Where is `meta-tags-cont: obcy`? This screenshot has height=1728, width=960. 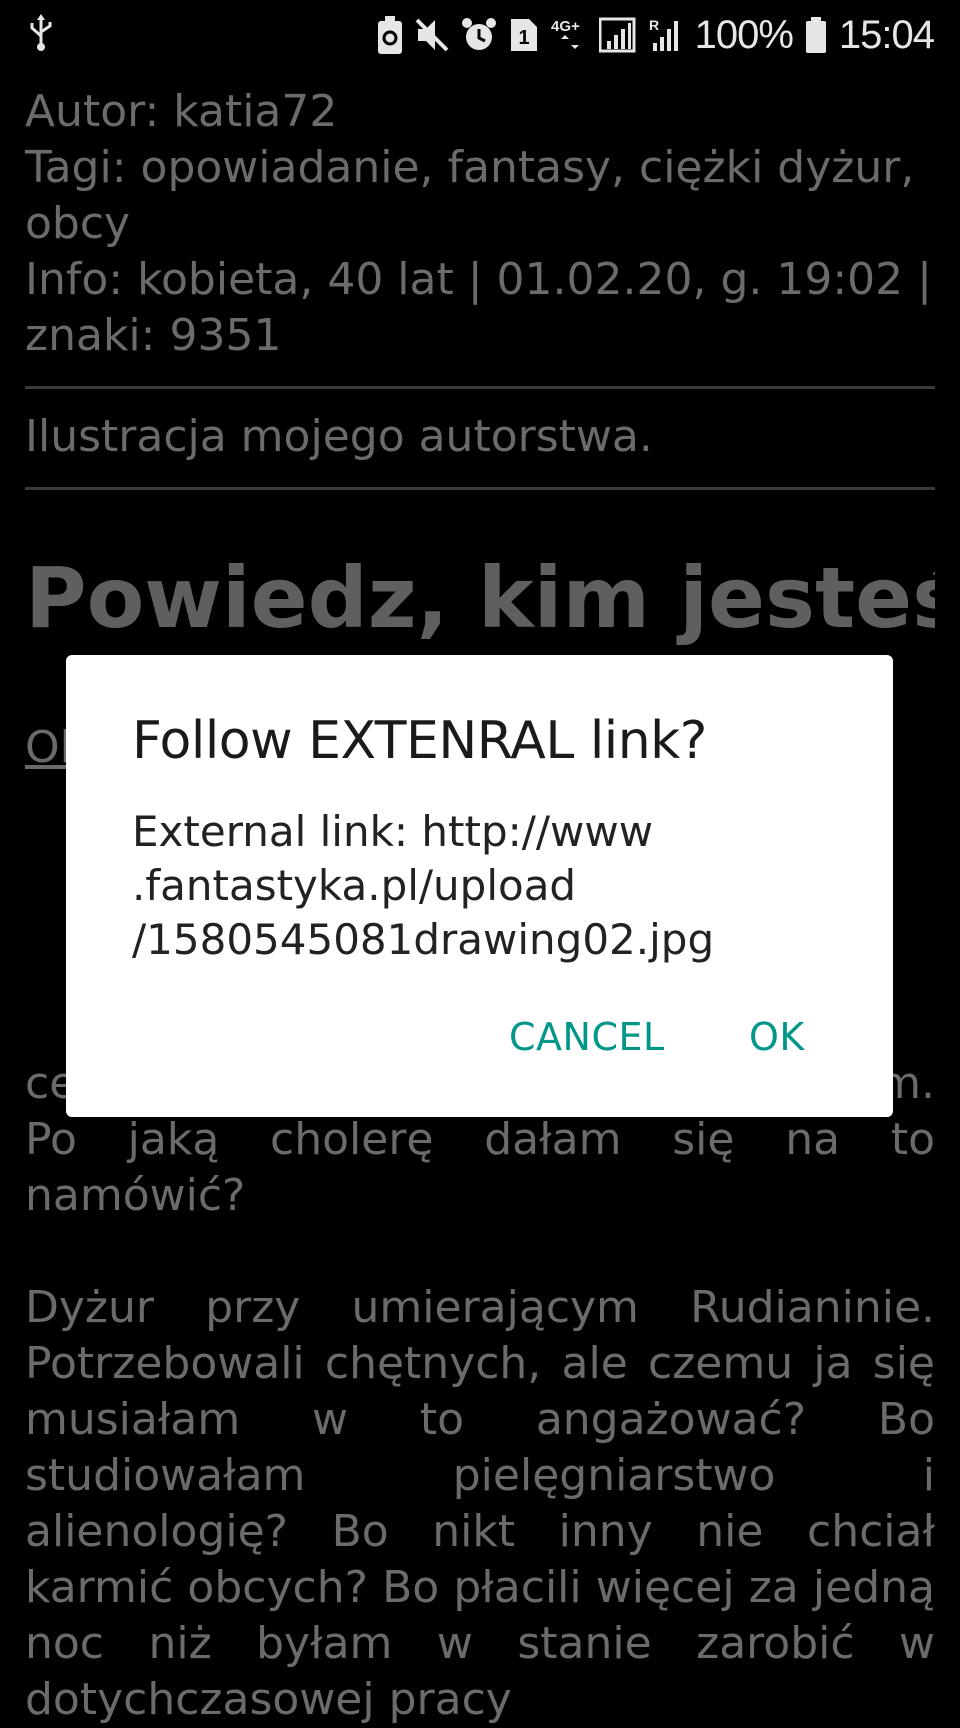 meta-tags-cont: obcy is located at coordinates (78, 223).